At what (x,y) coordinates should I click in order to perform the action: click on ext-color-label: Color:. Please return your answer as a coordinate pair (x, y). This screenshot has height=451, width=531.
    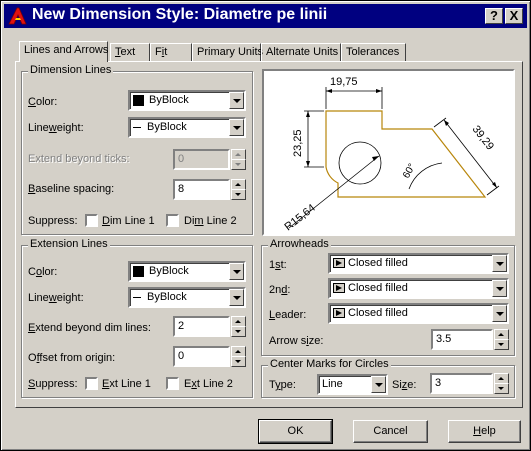
    Looking at the image, I should click on (43, 272).